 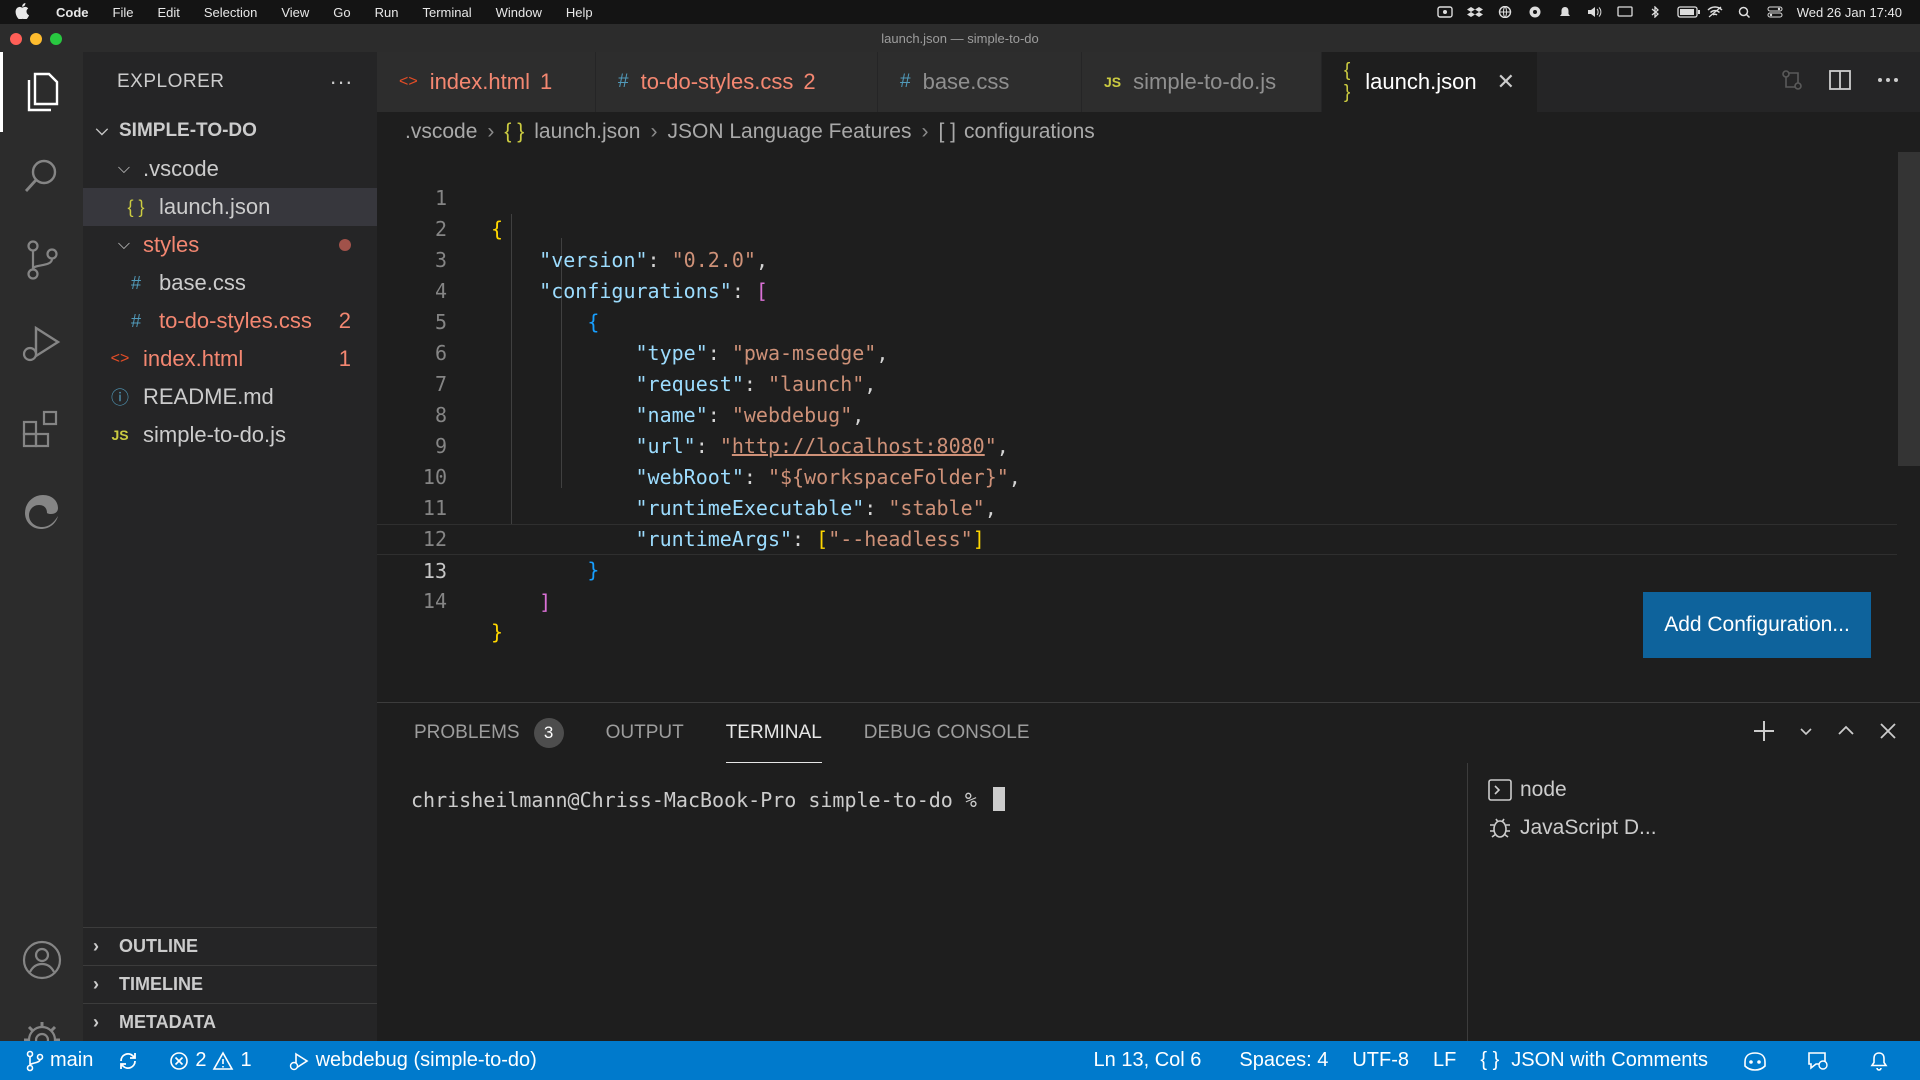 I want to click on breadcrumb-item: JSON Language Features, so click(x=790, y=132).